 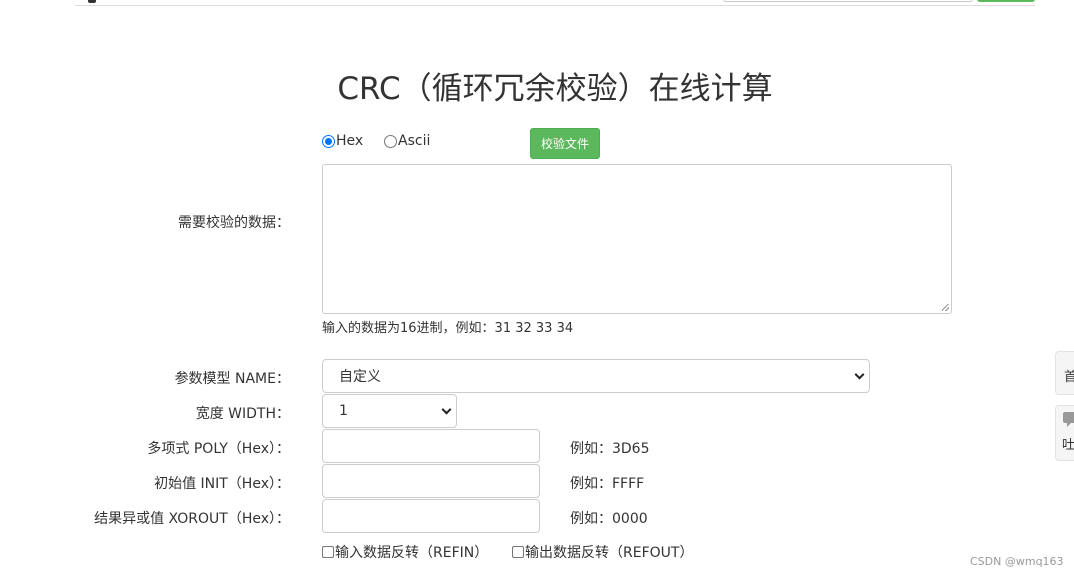 I want to click on header-search-button, so click(x=1006, y=1).